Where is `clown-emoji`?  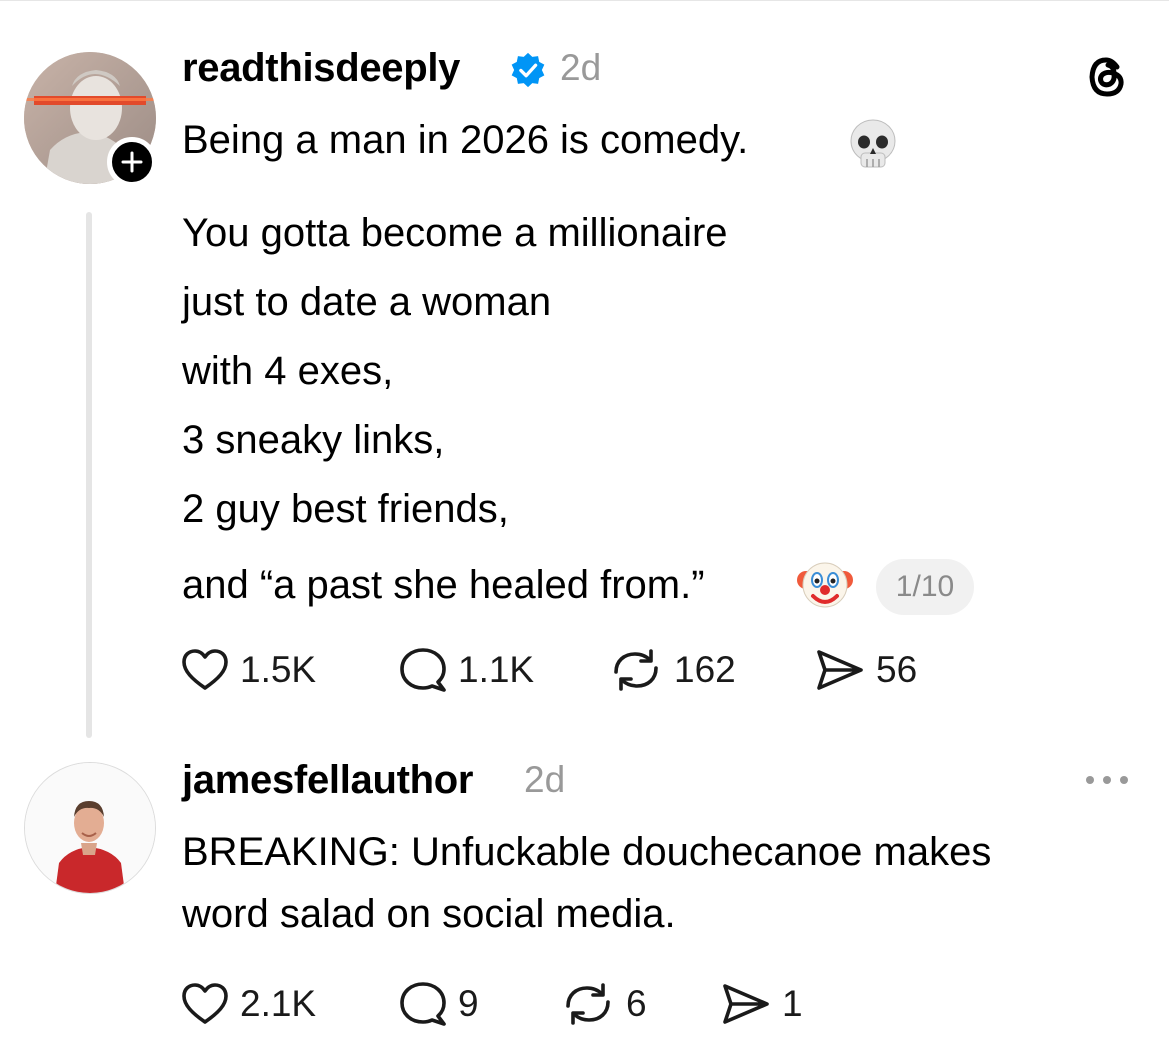 clown-emoji is located at coordinates (825, 585).